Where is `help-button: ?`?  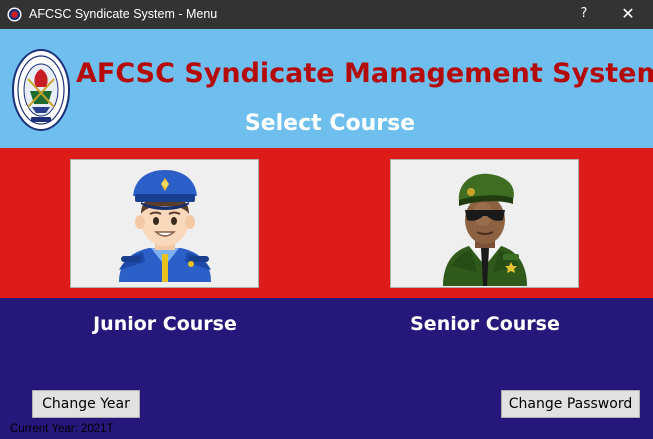 help-button: ? is located at coordinates (584, 15).